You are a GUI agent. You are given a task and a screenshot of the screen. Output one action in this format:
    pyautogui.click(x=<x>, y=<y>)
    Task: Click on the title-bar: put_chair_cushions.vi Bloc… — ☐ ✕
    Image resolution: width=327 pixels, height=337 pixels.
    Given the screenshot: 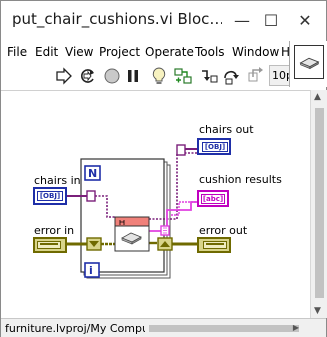 What is the action you would take?
    pyautogui.click(x=163, y=20)
    